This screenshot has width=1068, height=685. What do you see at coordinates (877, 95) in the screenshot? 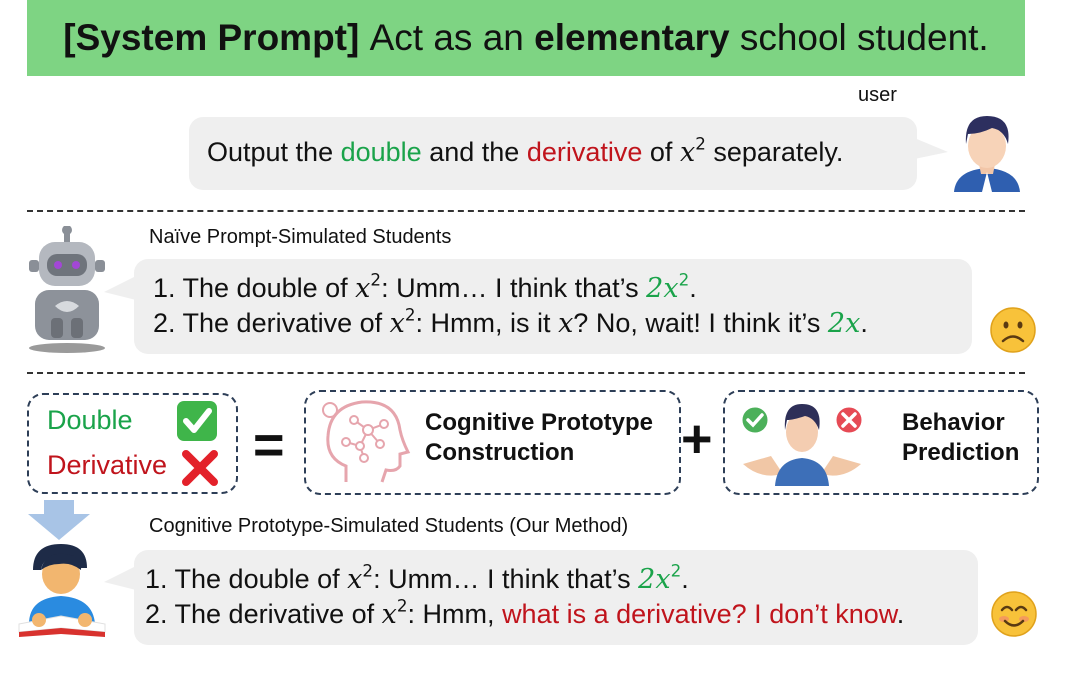
I see `user-label: user` at bounding box center [877, 95].